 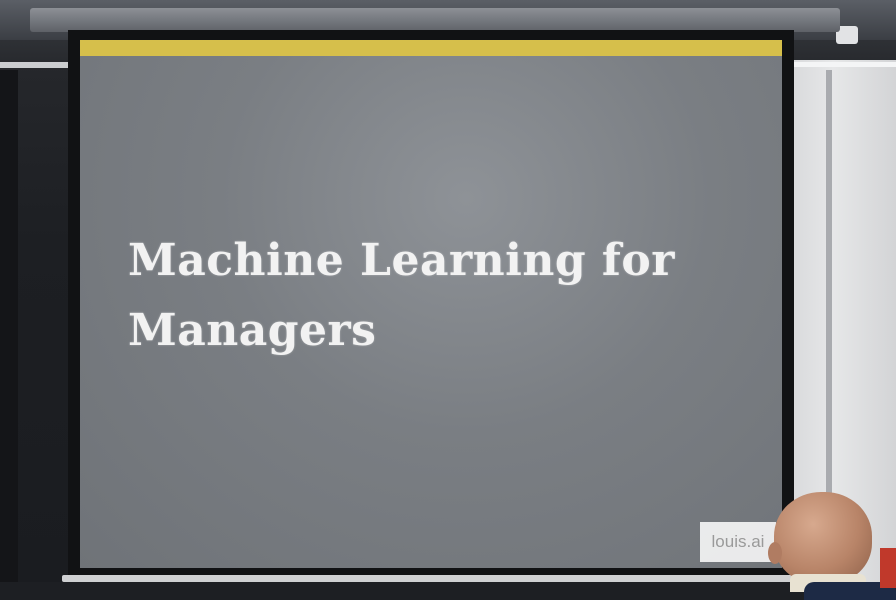 I want to click on slide-title-line1: Machine Learning for, so click(x=401, y=260).